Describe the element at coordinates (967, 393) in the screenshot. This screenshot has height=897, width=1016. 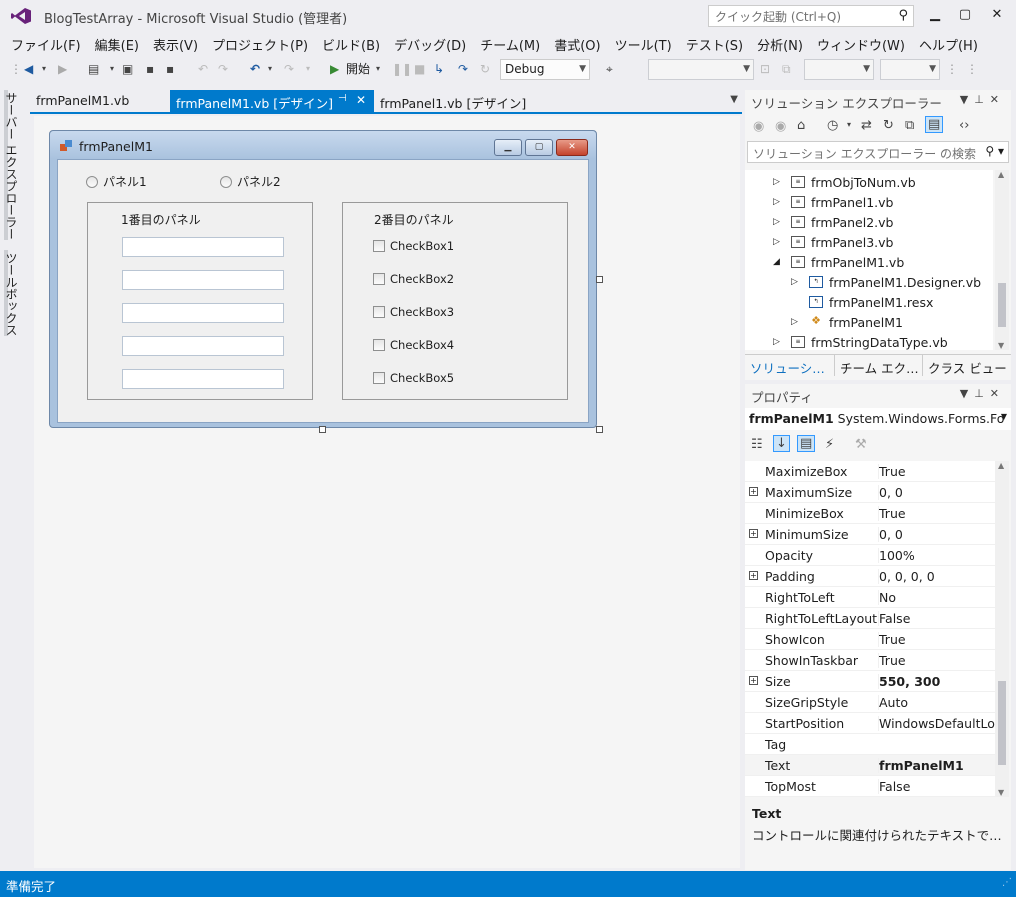
I see `pane-menu-icon: ▼` at that location.